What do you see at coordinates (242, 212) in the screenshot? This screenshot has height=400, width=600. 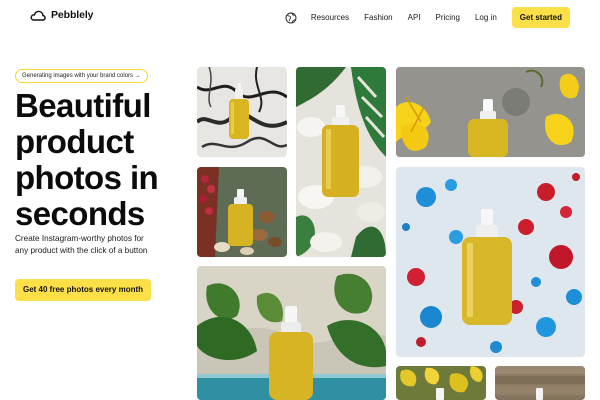 I see `gallery-image-berries` at bounding box center [242, 212].